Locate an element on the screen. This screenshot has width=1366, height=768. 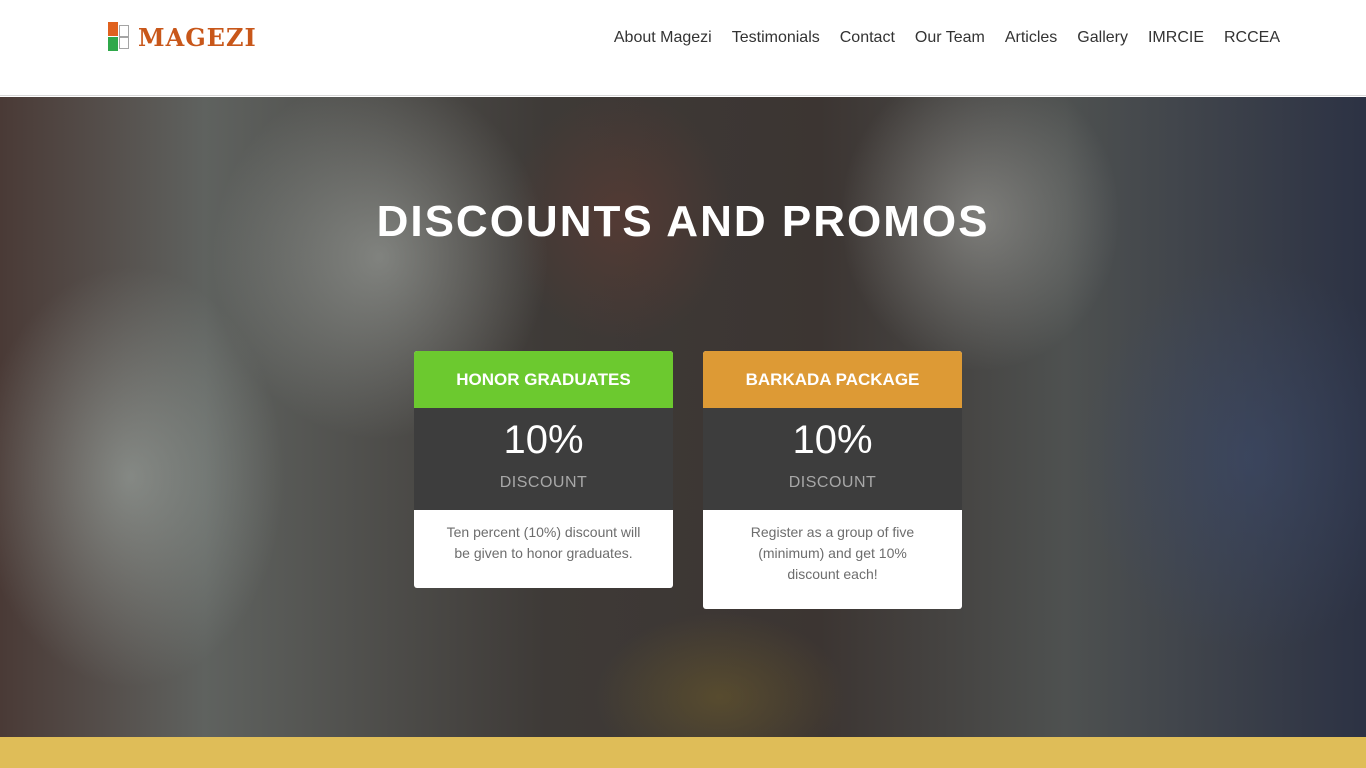
page-title: DISCOUNTS AND PROMOS is located at coordinates (683, 221).